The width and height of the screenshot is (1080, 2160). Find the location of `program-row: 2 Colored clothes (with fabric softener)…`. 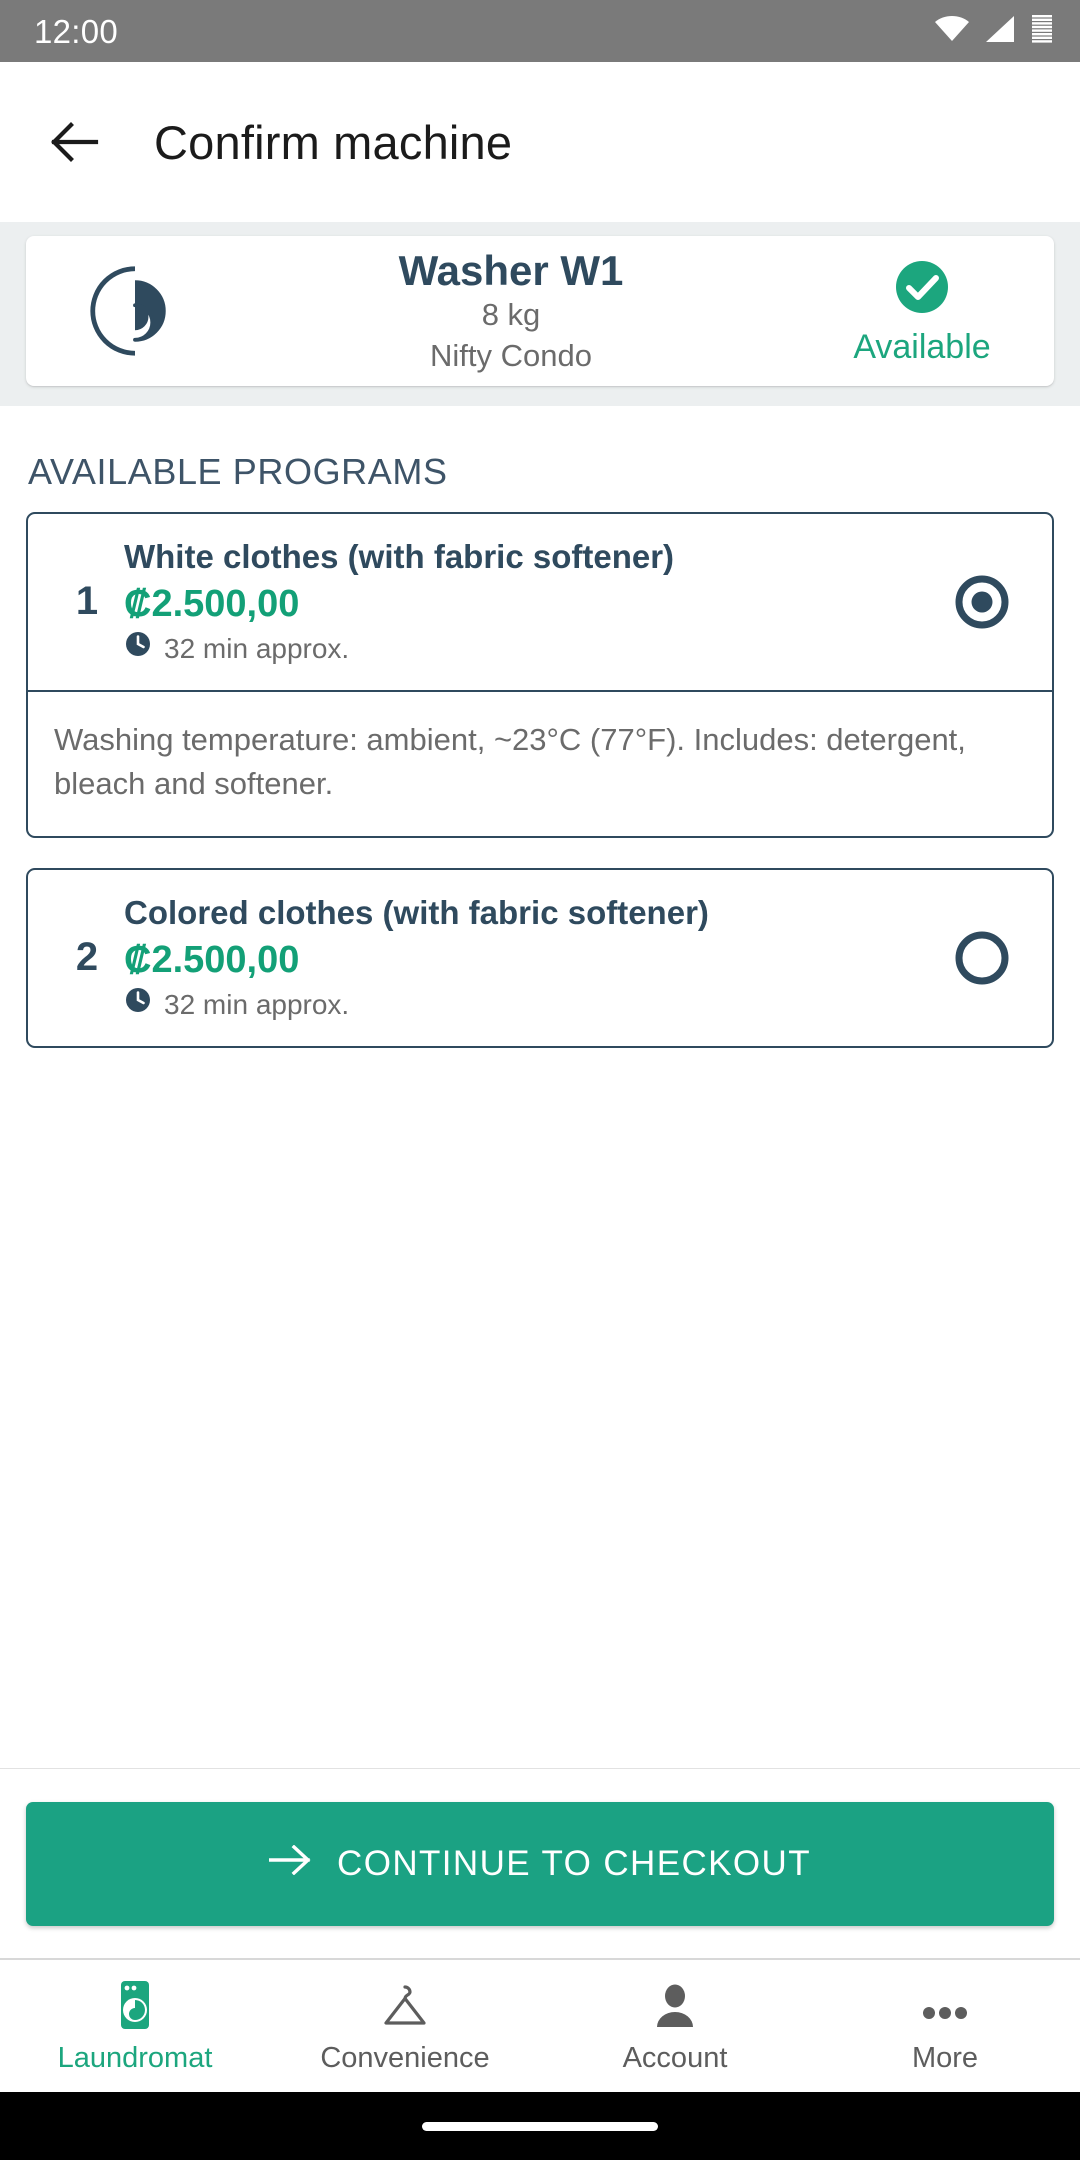

program-row: 2 Colored clothes (with fabric softener)… is located at coordinates (540, 958).